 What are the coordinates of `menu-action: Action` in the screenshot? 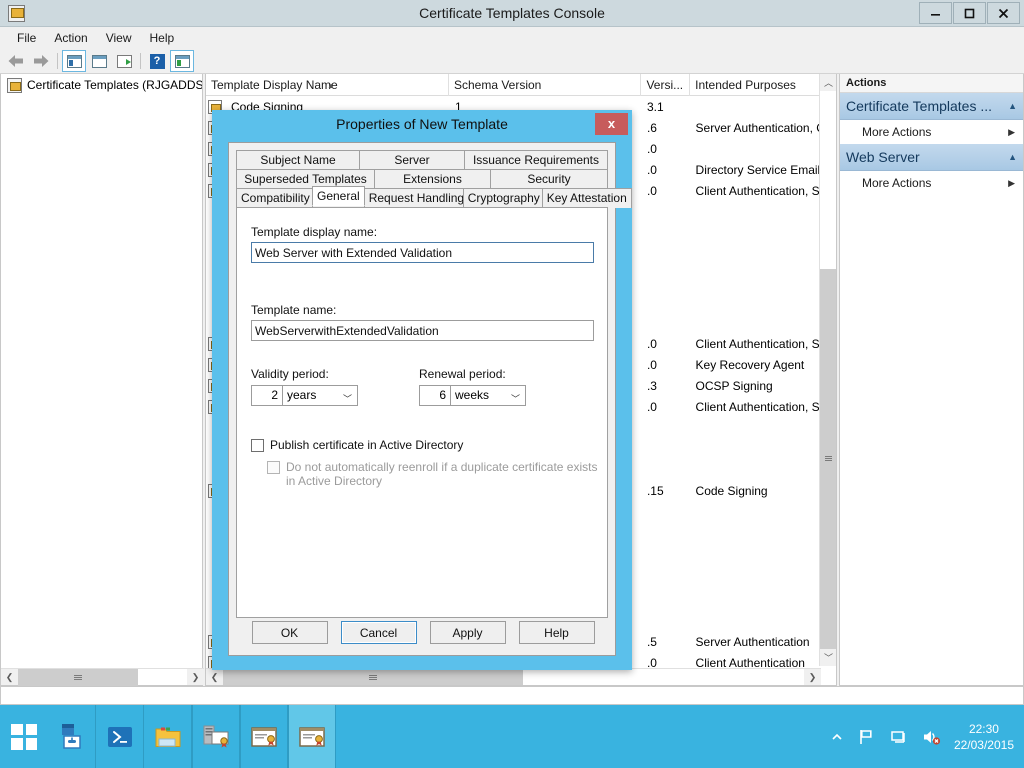 It's located at (70, 38).